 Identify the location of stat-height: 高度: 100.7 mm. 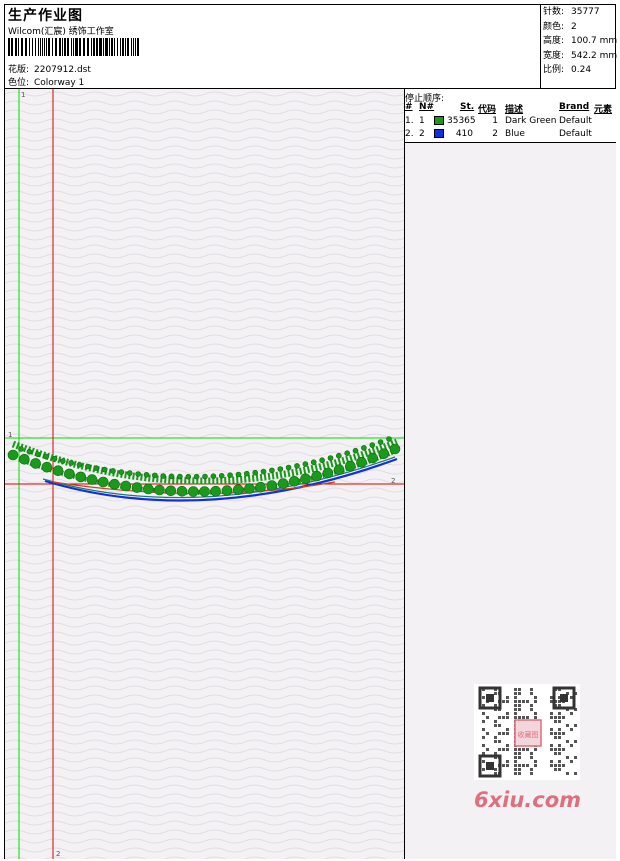
(580, 41).